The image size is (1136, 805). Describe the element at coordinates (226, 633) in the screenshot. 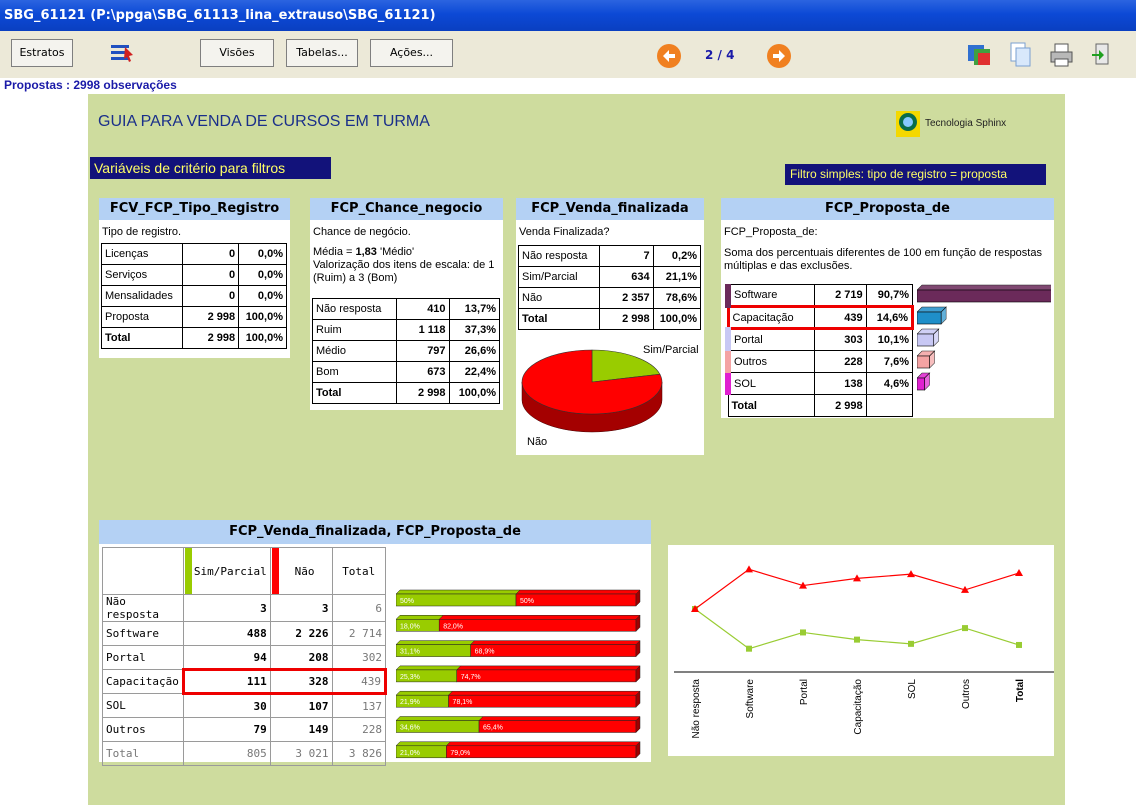

I see `value-cell: 488` at that location.